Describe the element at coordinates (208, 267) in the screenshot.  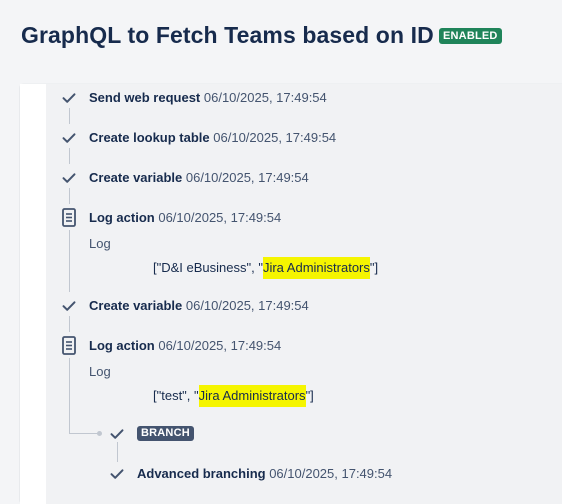
I see `log-text: ["D&I eBusiness", "` at that location.